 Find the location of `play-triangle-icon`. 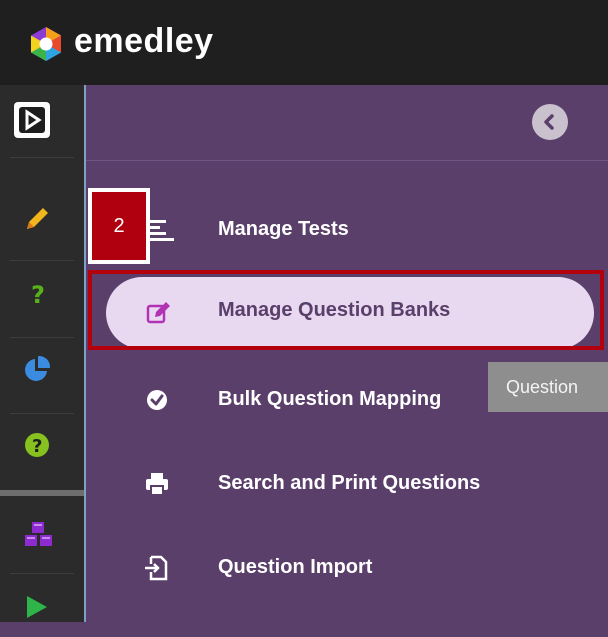

play-triangle-icon is located at coordinates (37, 607).